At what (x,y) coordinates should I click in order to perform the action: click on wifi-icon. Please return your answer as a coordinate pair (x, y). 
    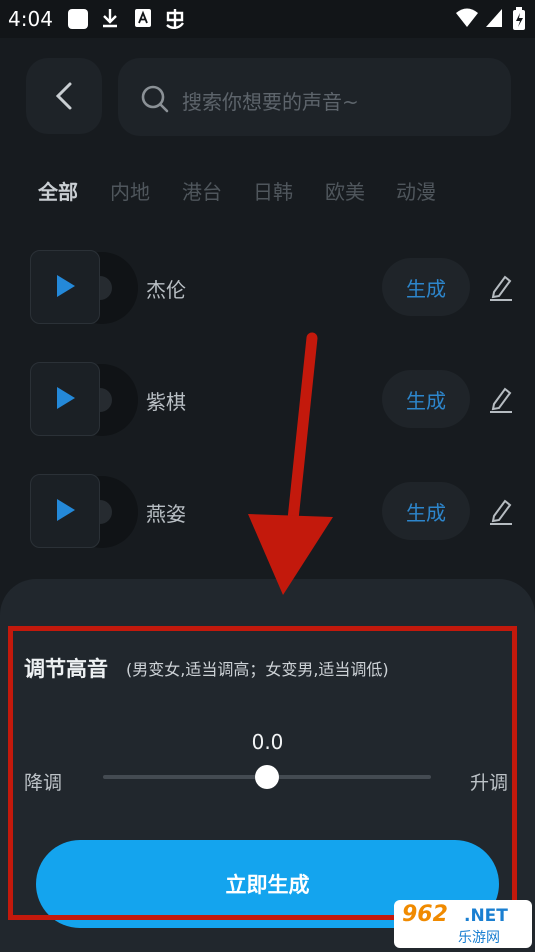
    Looking at the image, I should click on (467, 20).